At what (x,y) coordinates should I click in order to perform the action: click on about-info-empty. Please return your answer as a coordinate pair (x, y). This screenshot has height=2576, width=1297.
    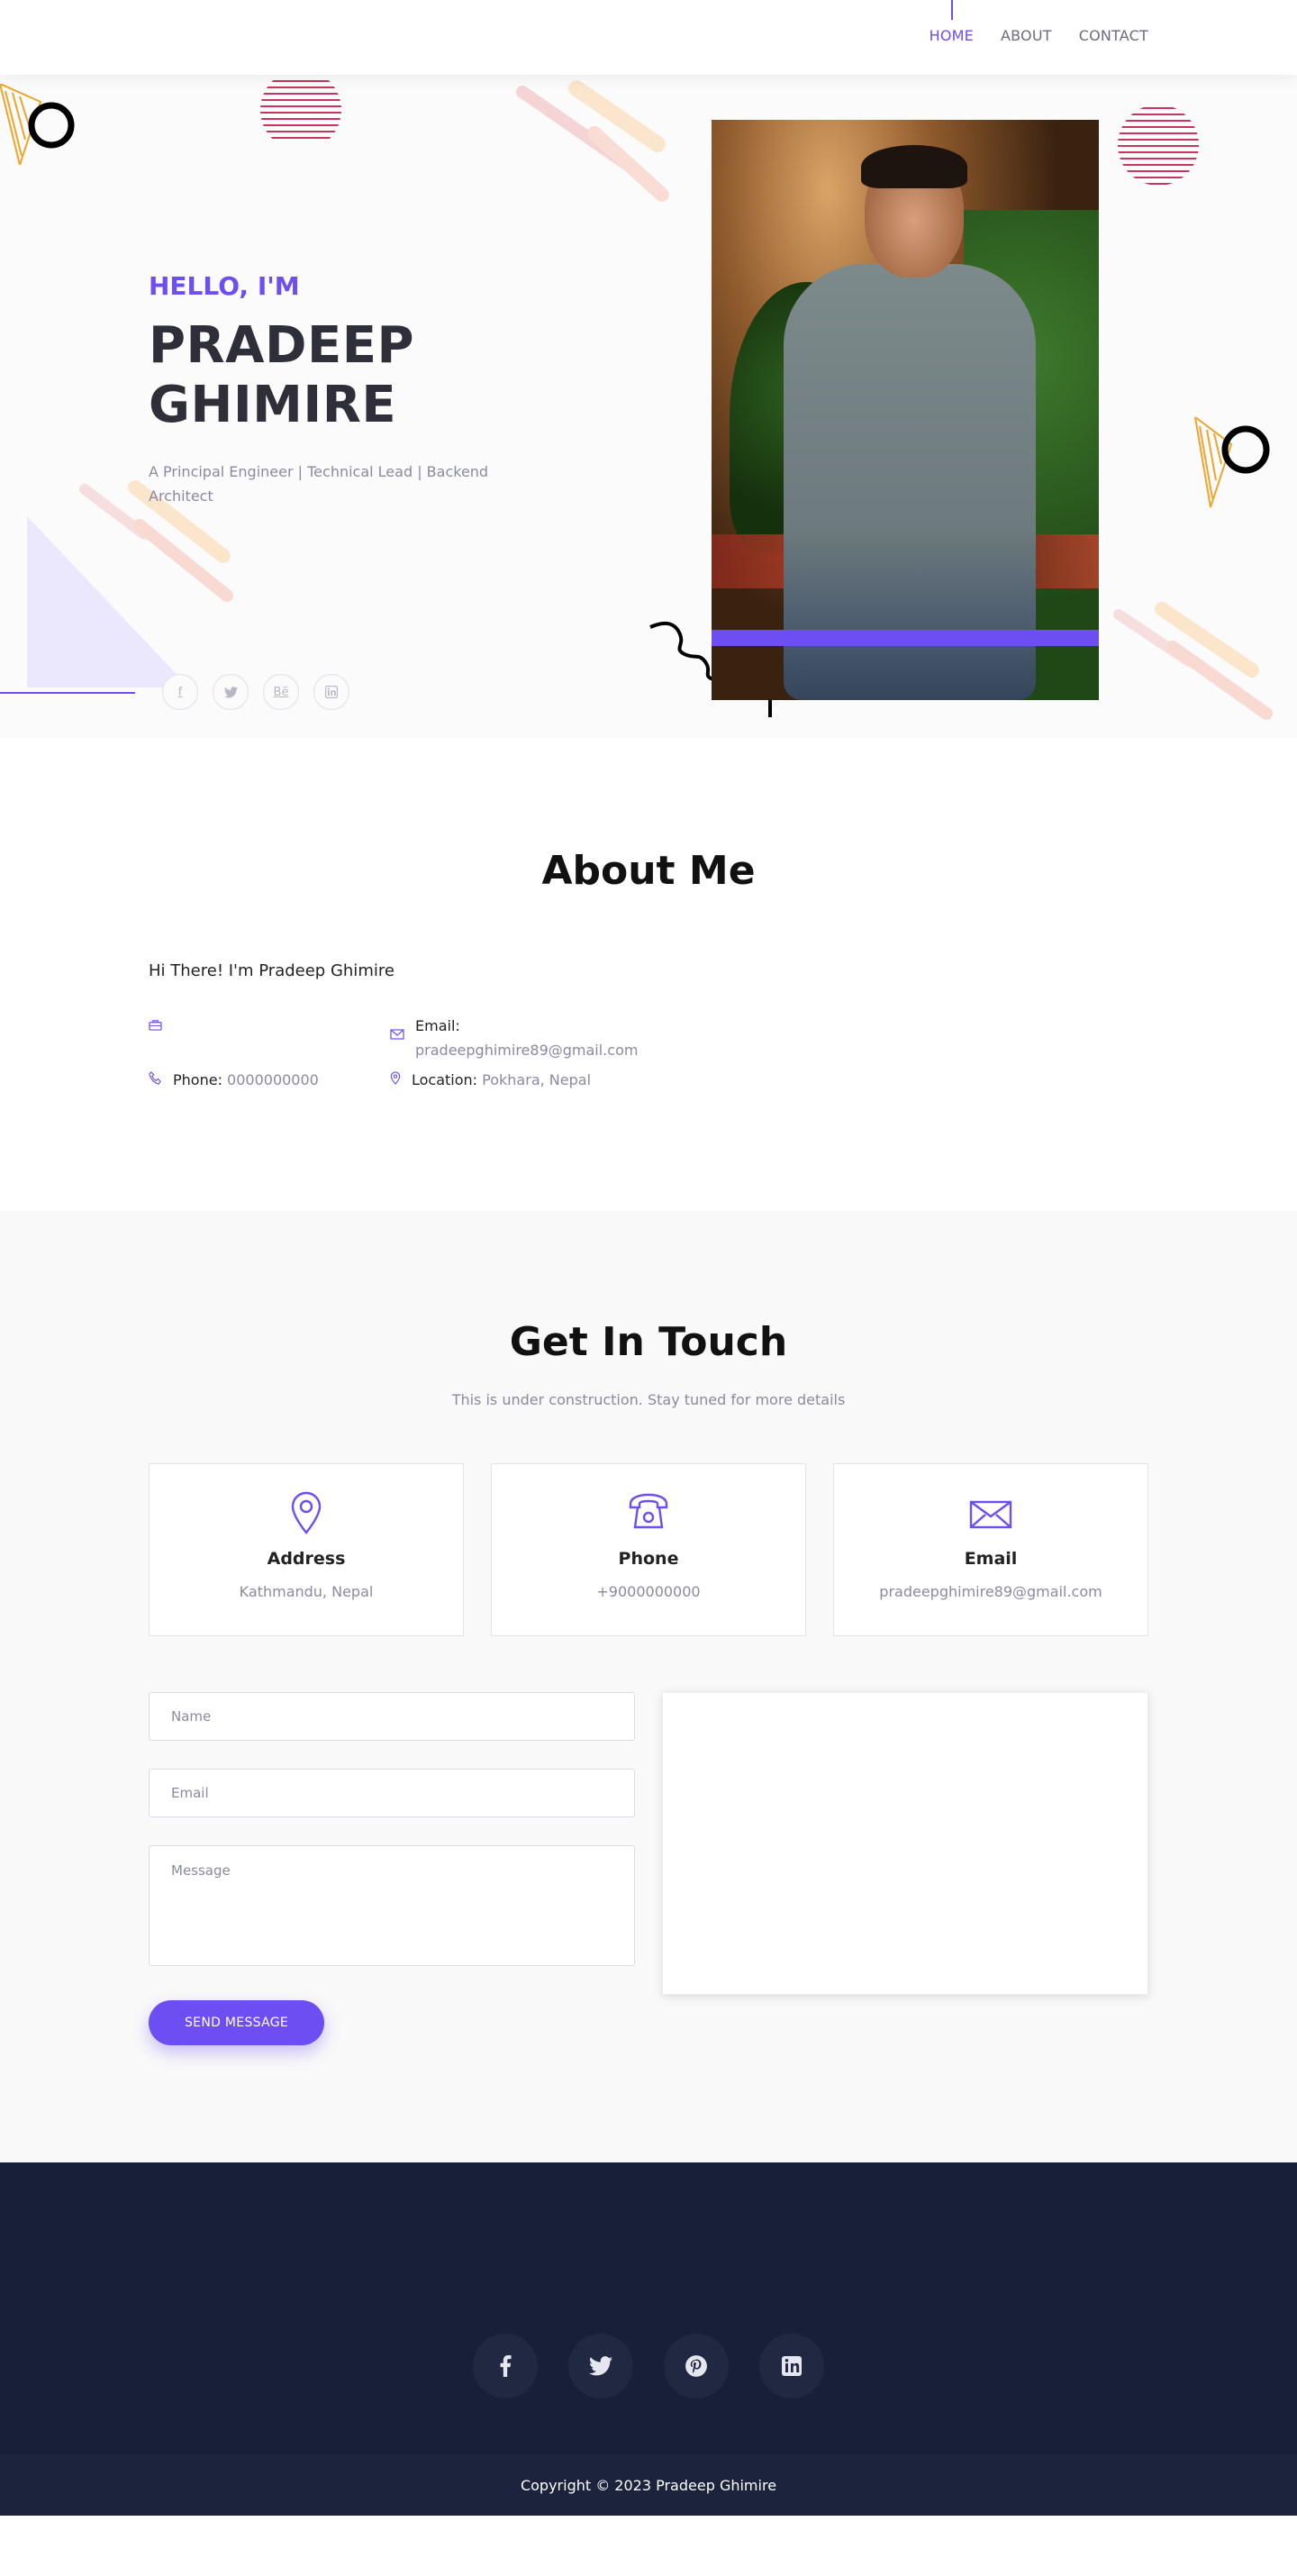
    Looking at the image, I should click on (155, 1027).